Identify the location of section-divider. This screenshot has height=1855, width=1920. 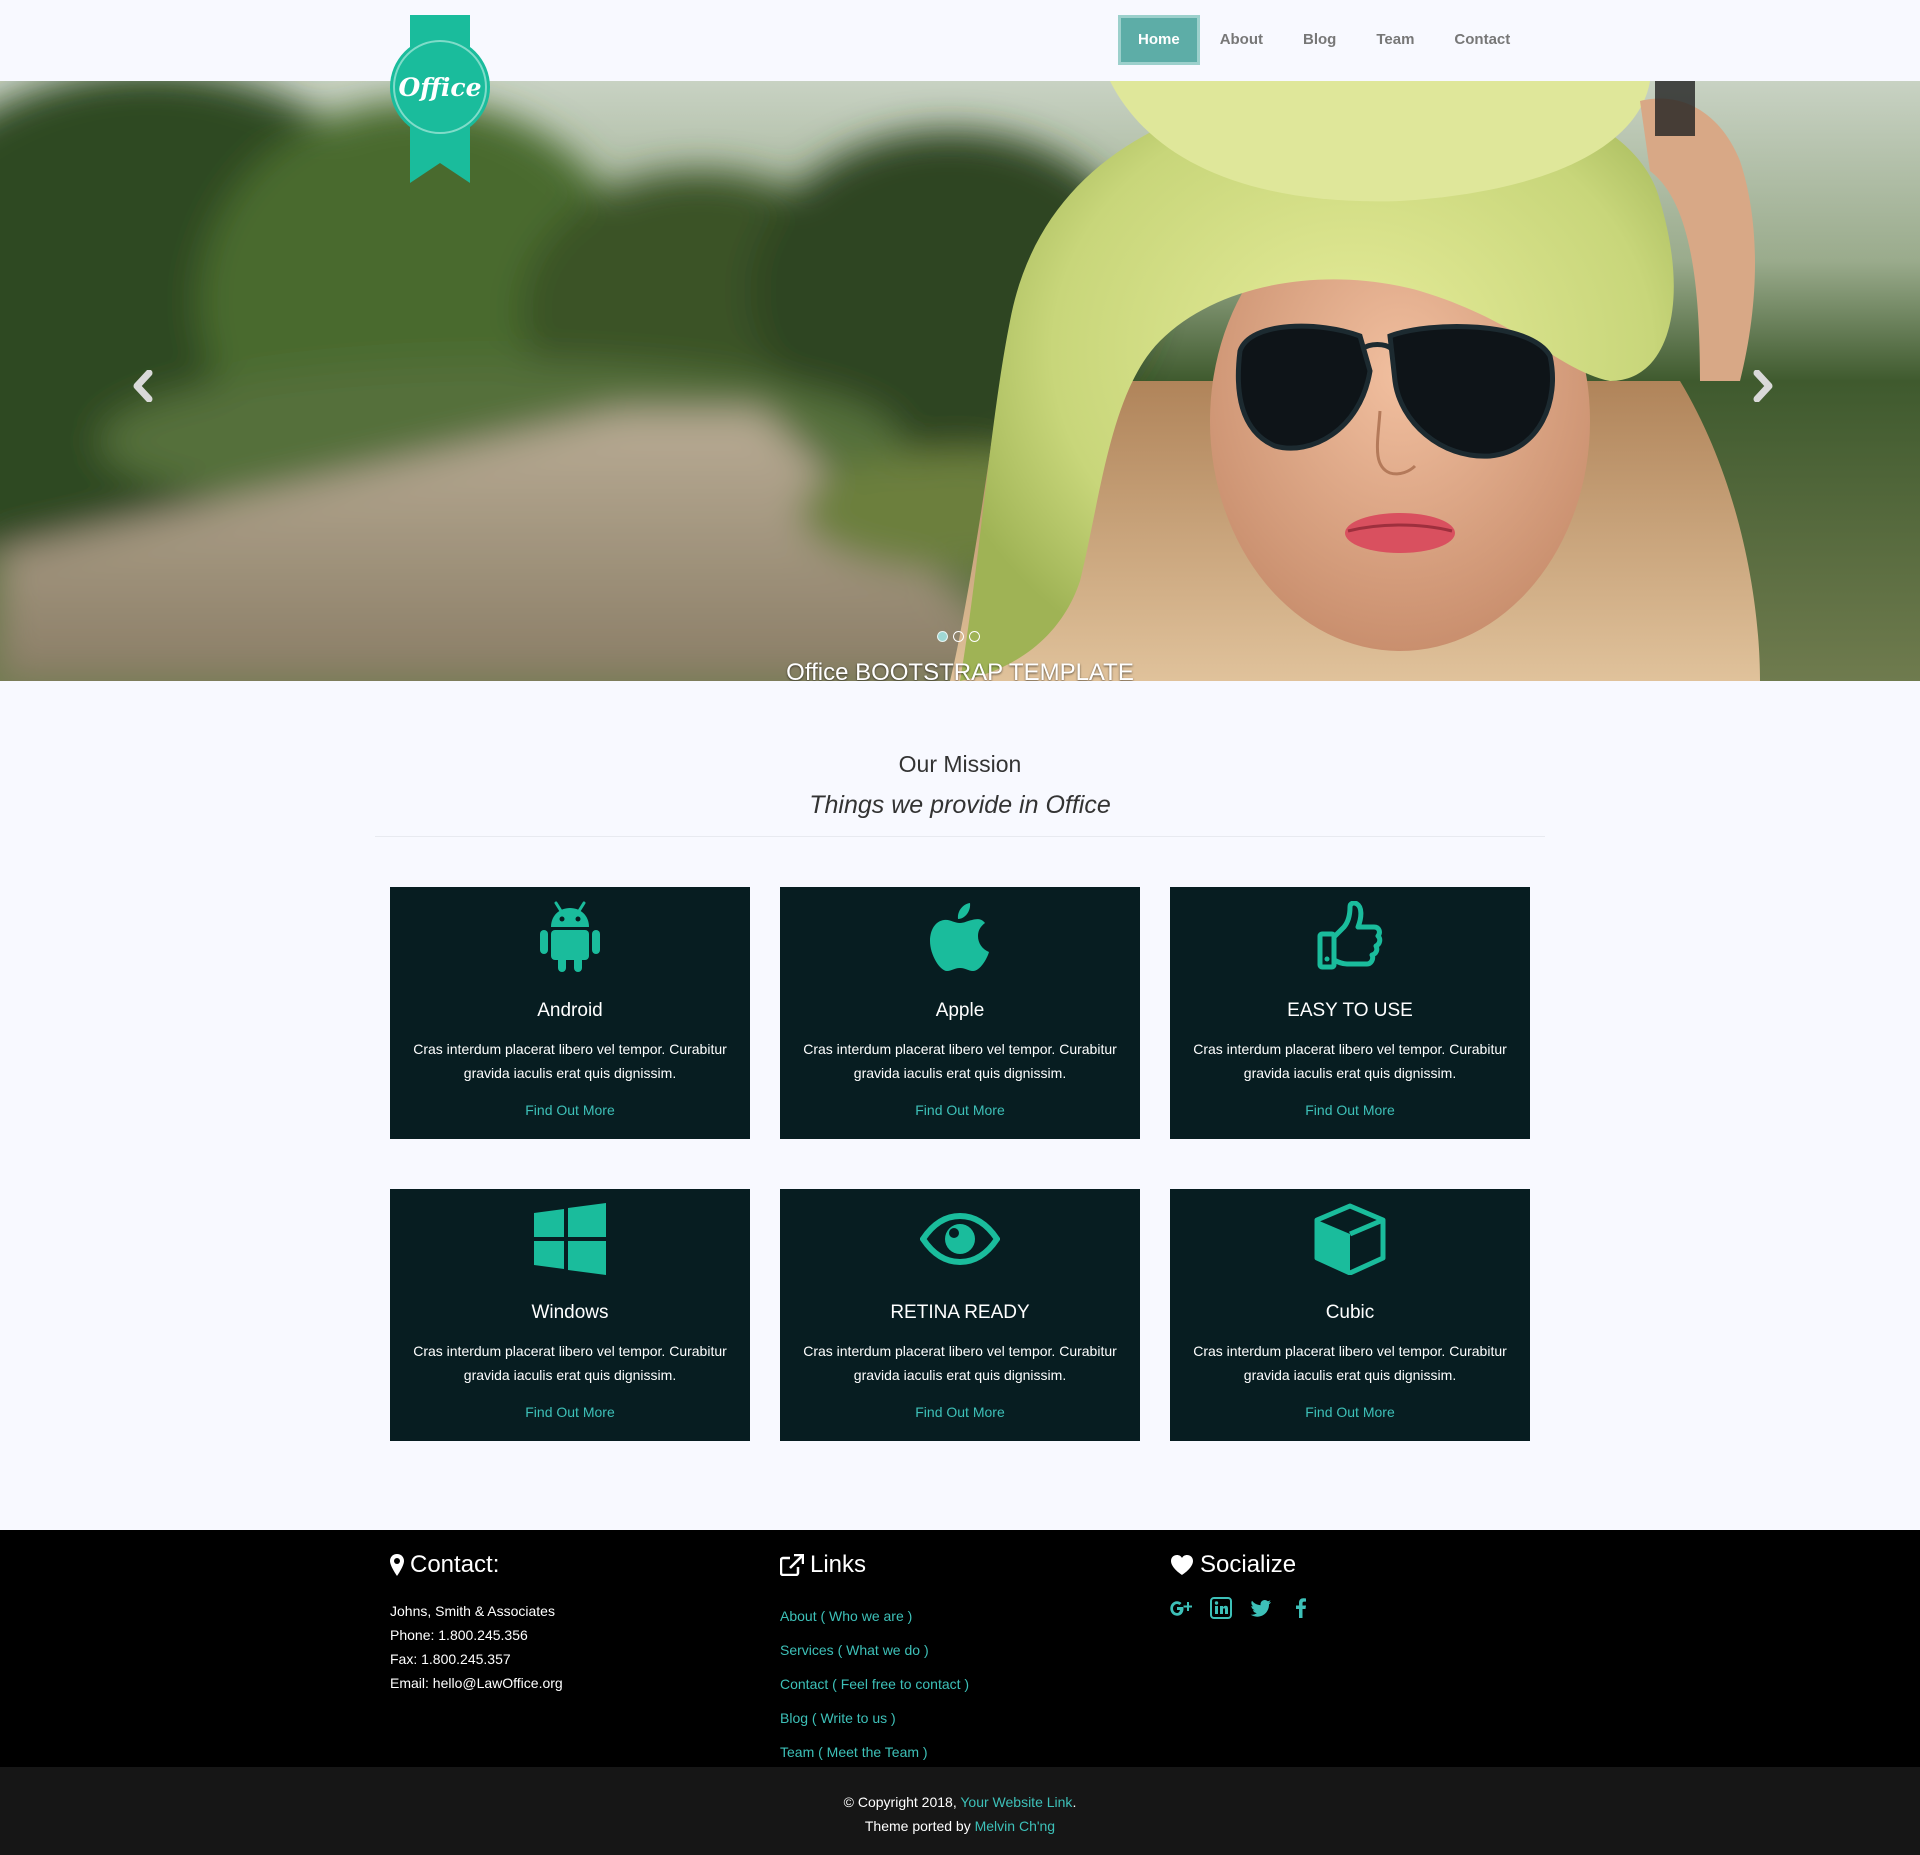
(960, 836).